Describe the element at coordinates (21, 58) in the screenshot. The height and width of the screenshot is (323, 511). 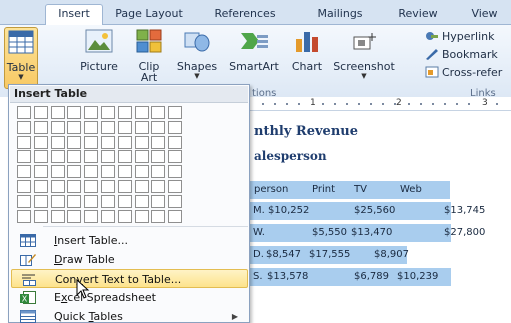
I see `table-button: Table ▼` at that location.